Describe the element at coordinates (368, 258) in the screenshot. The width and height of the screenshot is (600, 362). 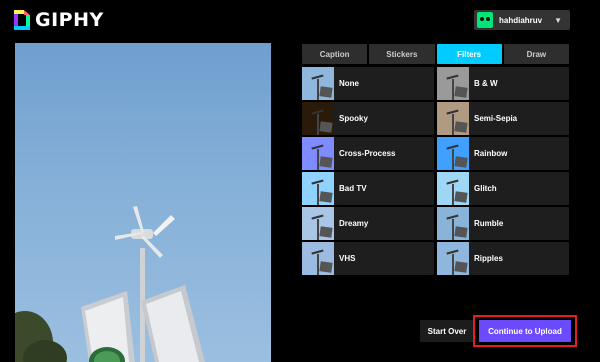
I see `filter-vhs: VHS` at that location.